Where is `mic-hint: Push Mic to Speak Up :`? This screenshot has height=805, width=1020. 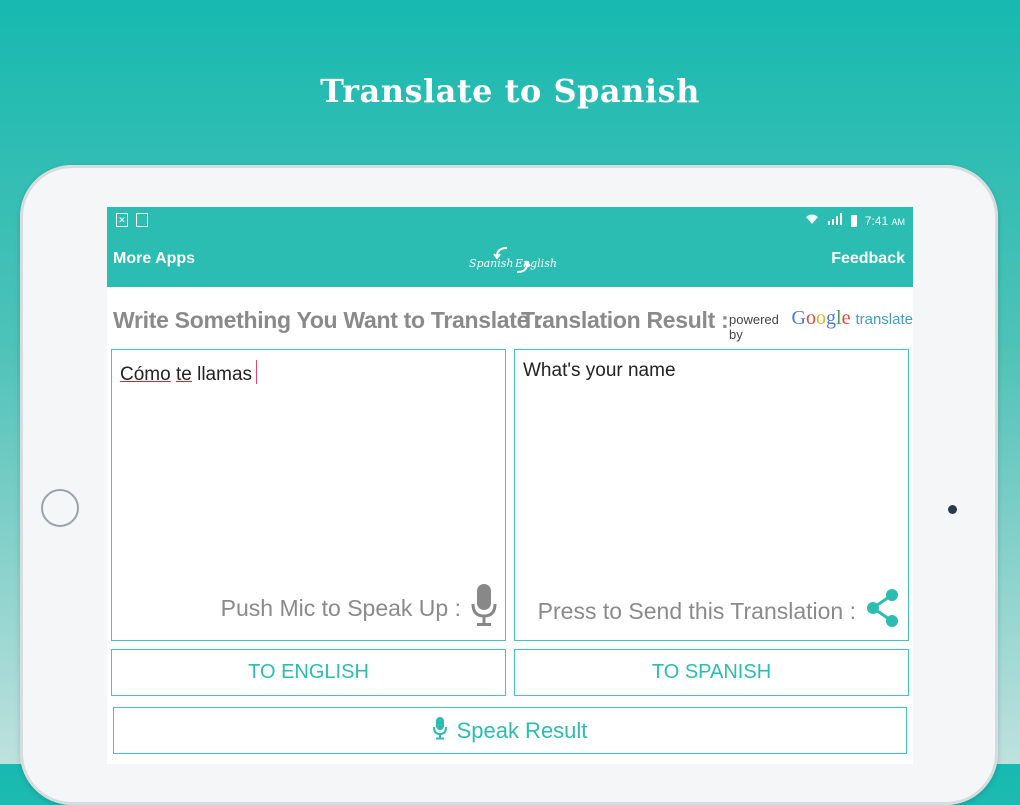 mic-hint: Push Mic to Speak Up : is located at coordinates (359, 608).